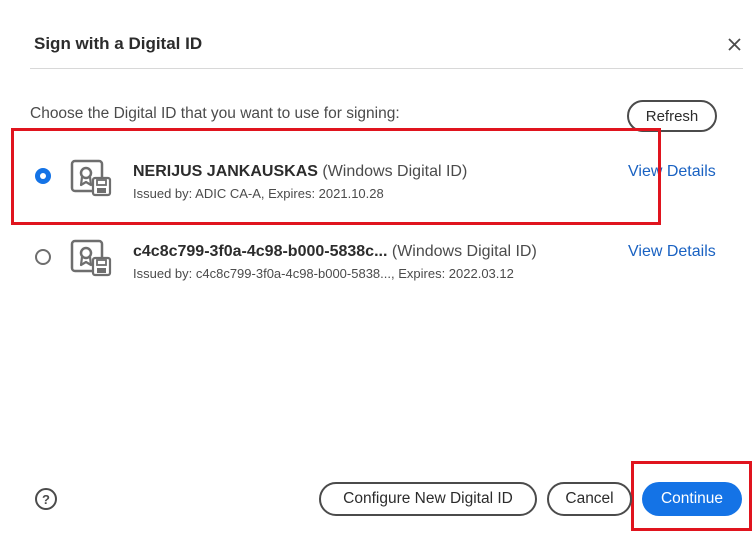 This screenshot has height=542, width=753. Describe the element at coordinates (43, 257) in the screenshot. I see `radio-unselected` at that location.